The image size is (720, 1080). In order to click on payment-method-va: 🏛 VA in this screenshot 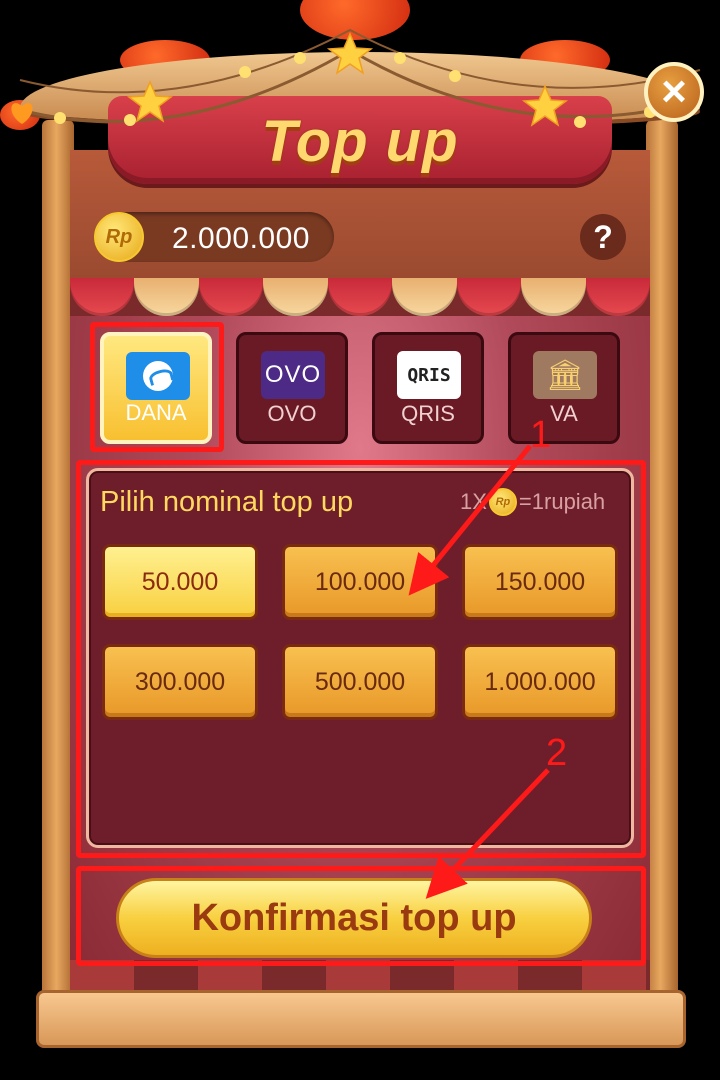, I will do `click(564, 388)`.